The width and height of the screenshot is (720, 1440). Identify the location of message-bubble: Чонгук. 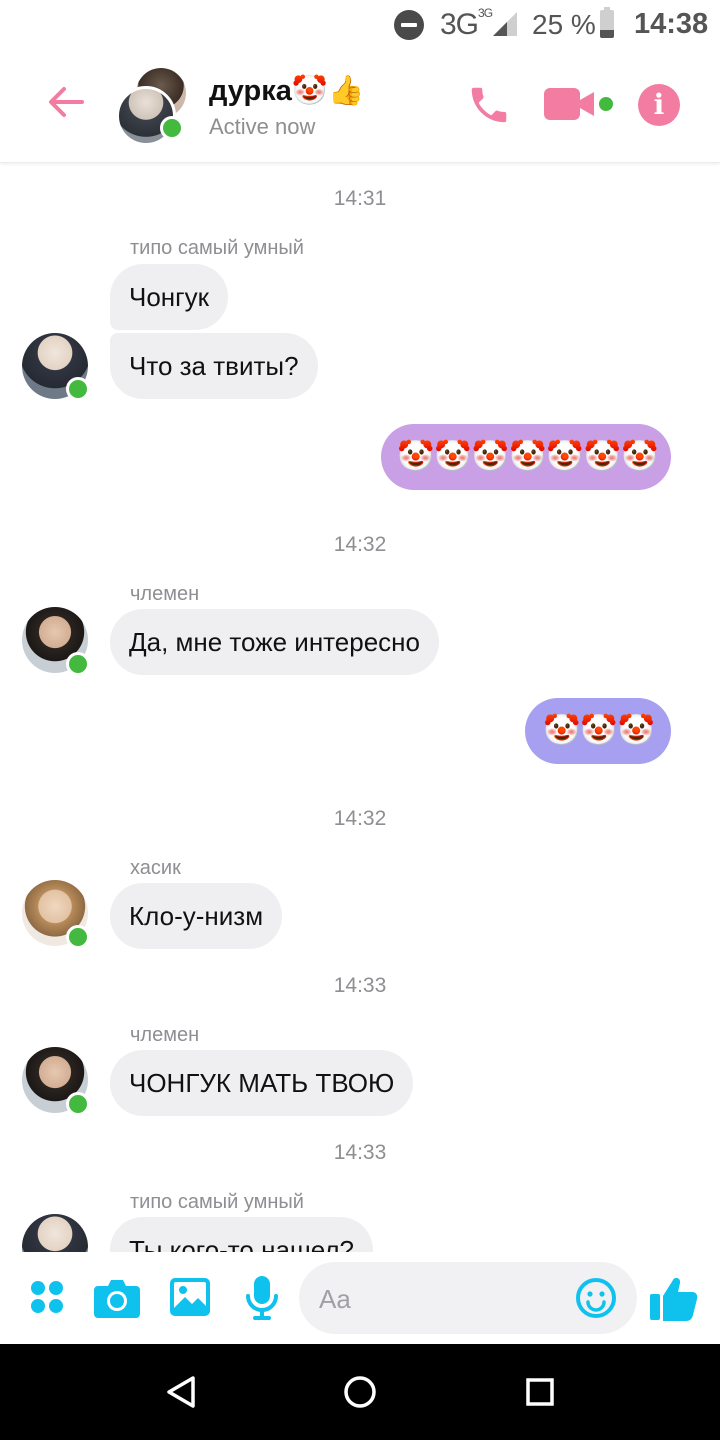
(169, 297).